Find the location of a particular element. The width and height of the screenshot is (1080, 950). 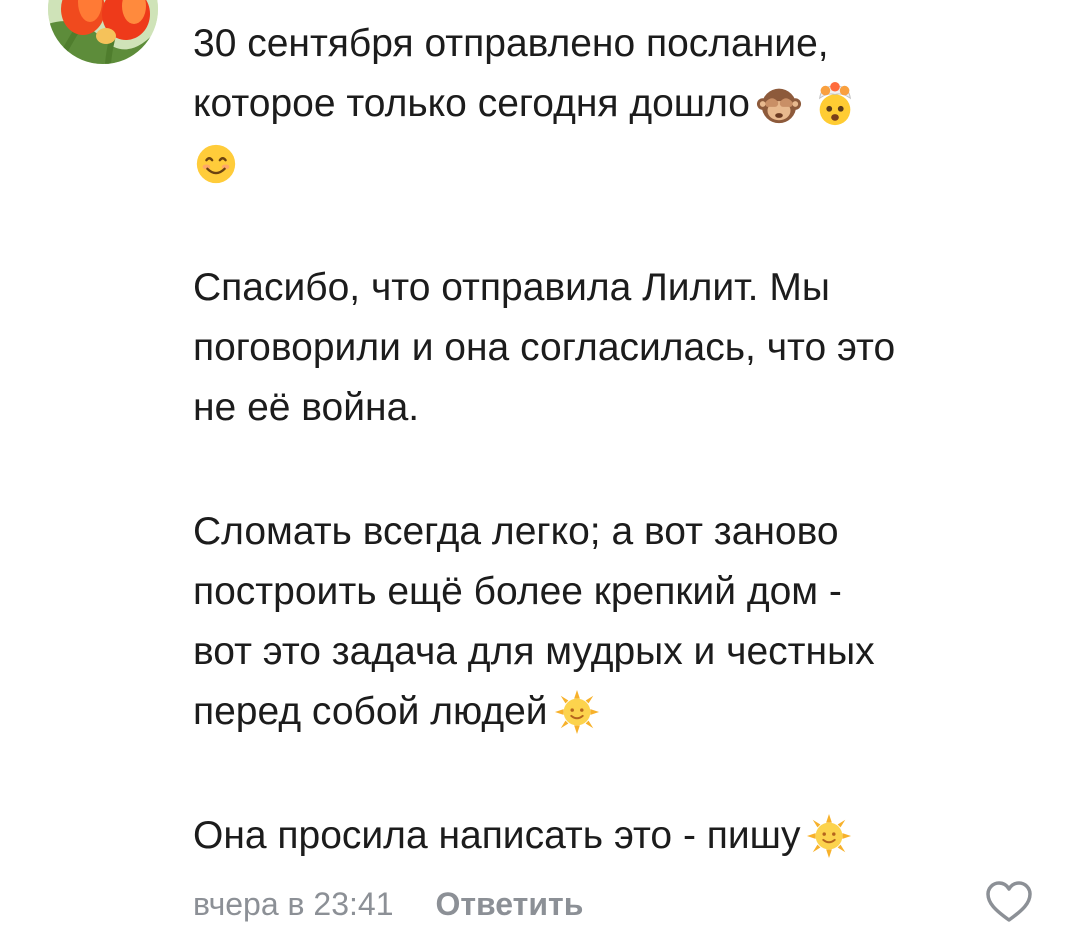

comment-line: Спасибо, что отправила Лилит. Мы is located at coordinates (623, 288).